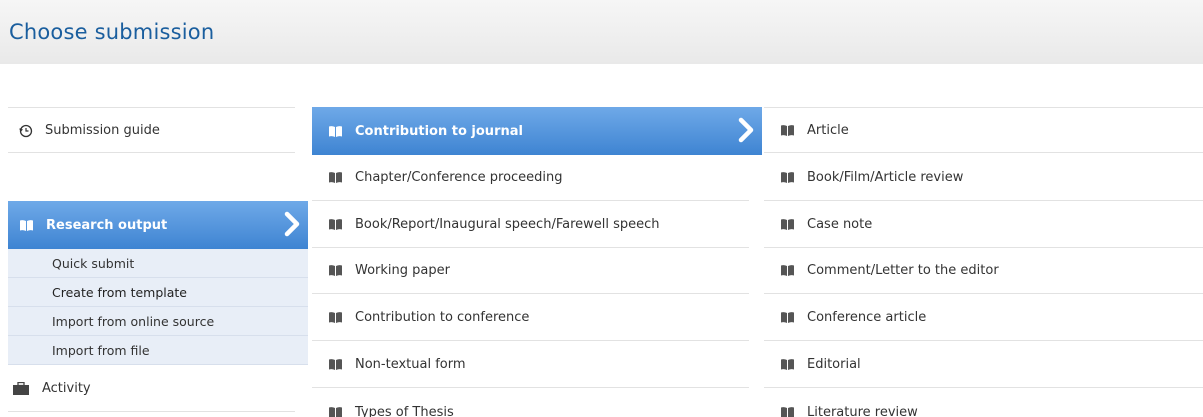  What do you see at coordinates (903, 270) in the screenshot?
I see `subtype-label: Comment/Letter to the editor` at bounding box center [903, 270].